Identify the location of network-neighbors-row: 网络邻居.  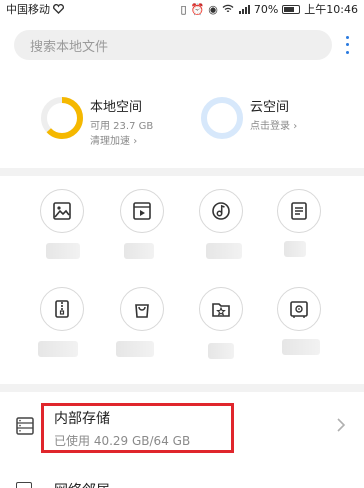
(182, 479).